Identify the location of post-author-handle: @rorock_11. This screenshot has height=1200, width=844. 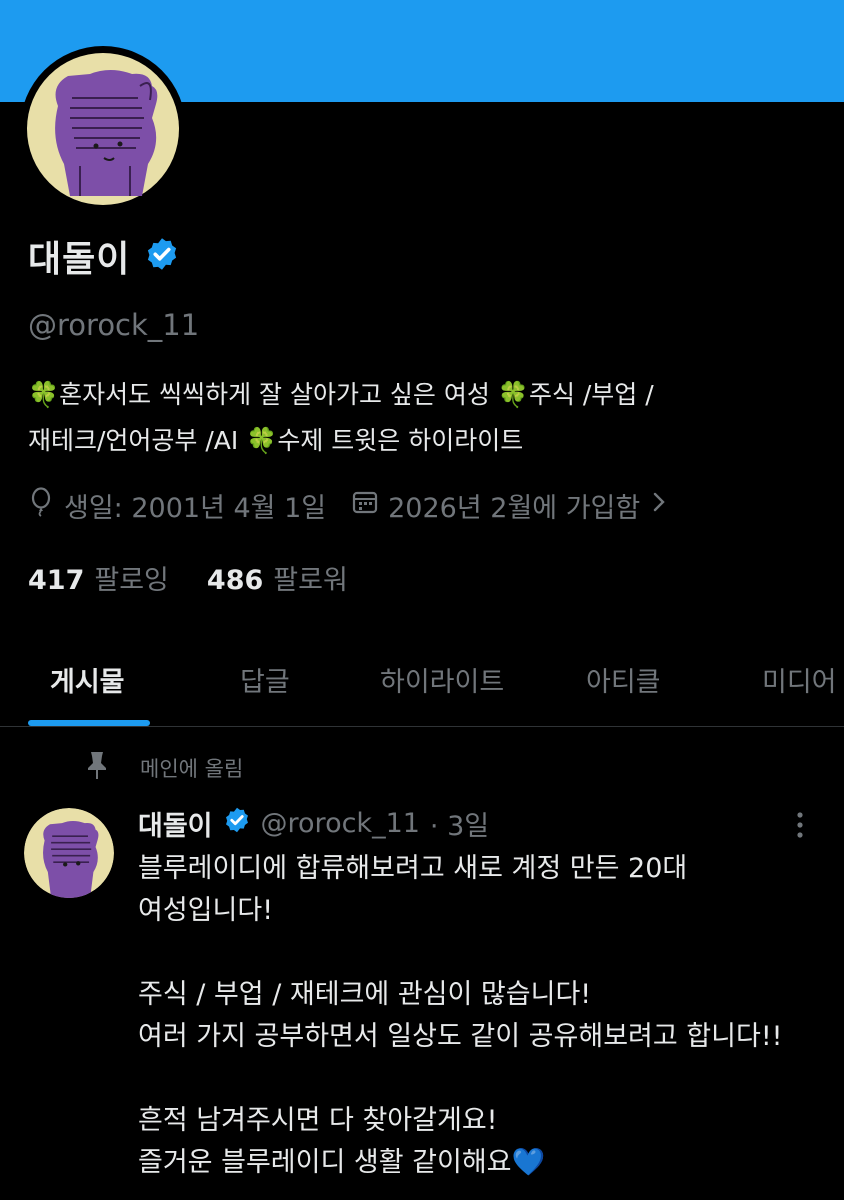
(340, 823).